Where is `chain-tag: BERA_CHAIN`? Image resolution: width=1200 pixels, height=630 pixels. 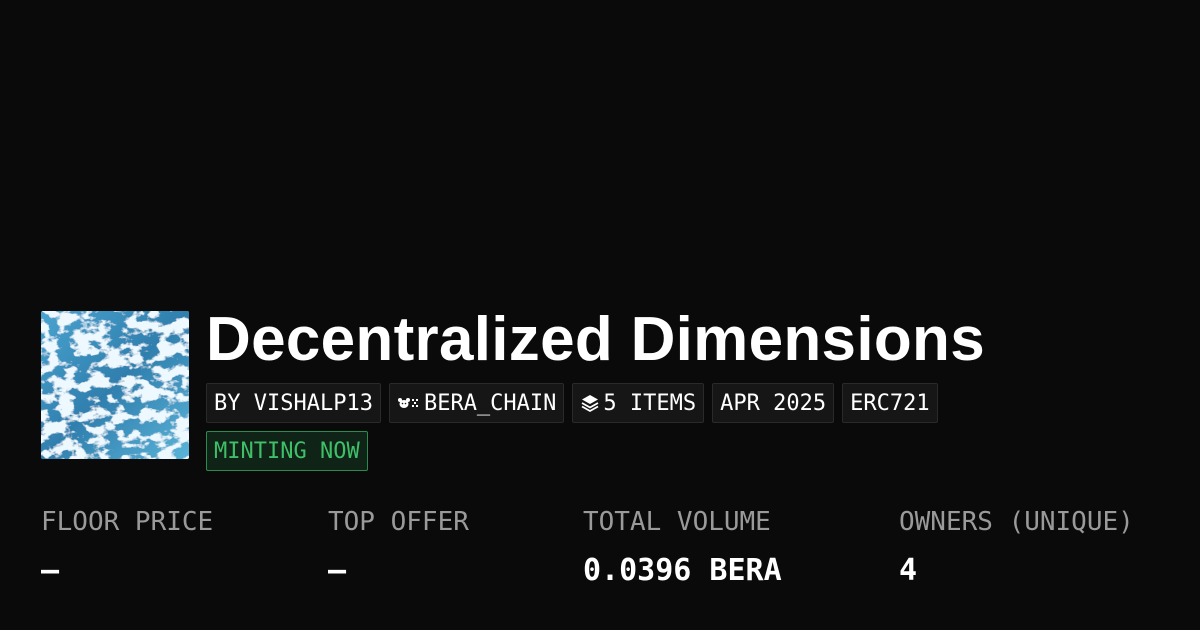 chain-tag: BERA_CHAIN is located at coordinates (476, 403).